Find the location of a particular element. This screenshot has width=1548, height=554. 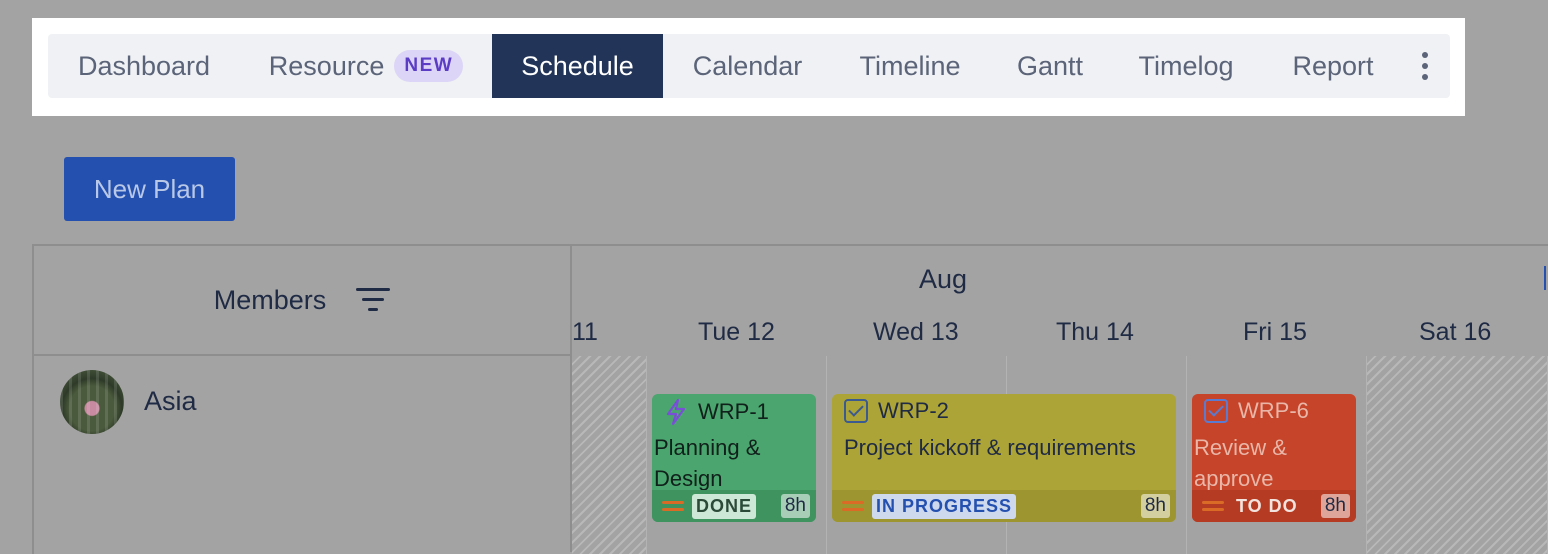

task-title: Project kickoff & requirements is located at coordinates (990, 447).